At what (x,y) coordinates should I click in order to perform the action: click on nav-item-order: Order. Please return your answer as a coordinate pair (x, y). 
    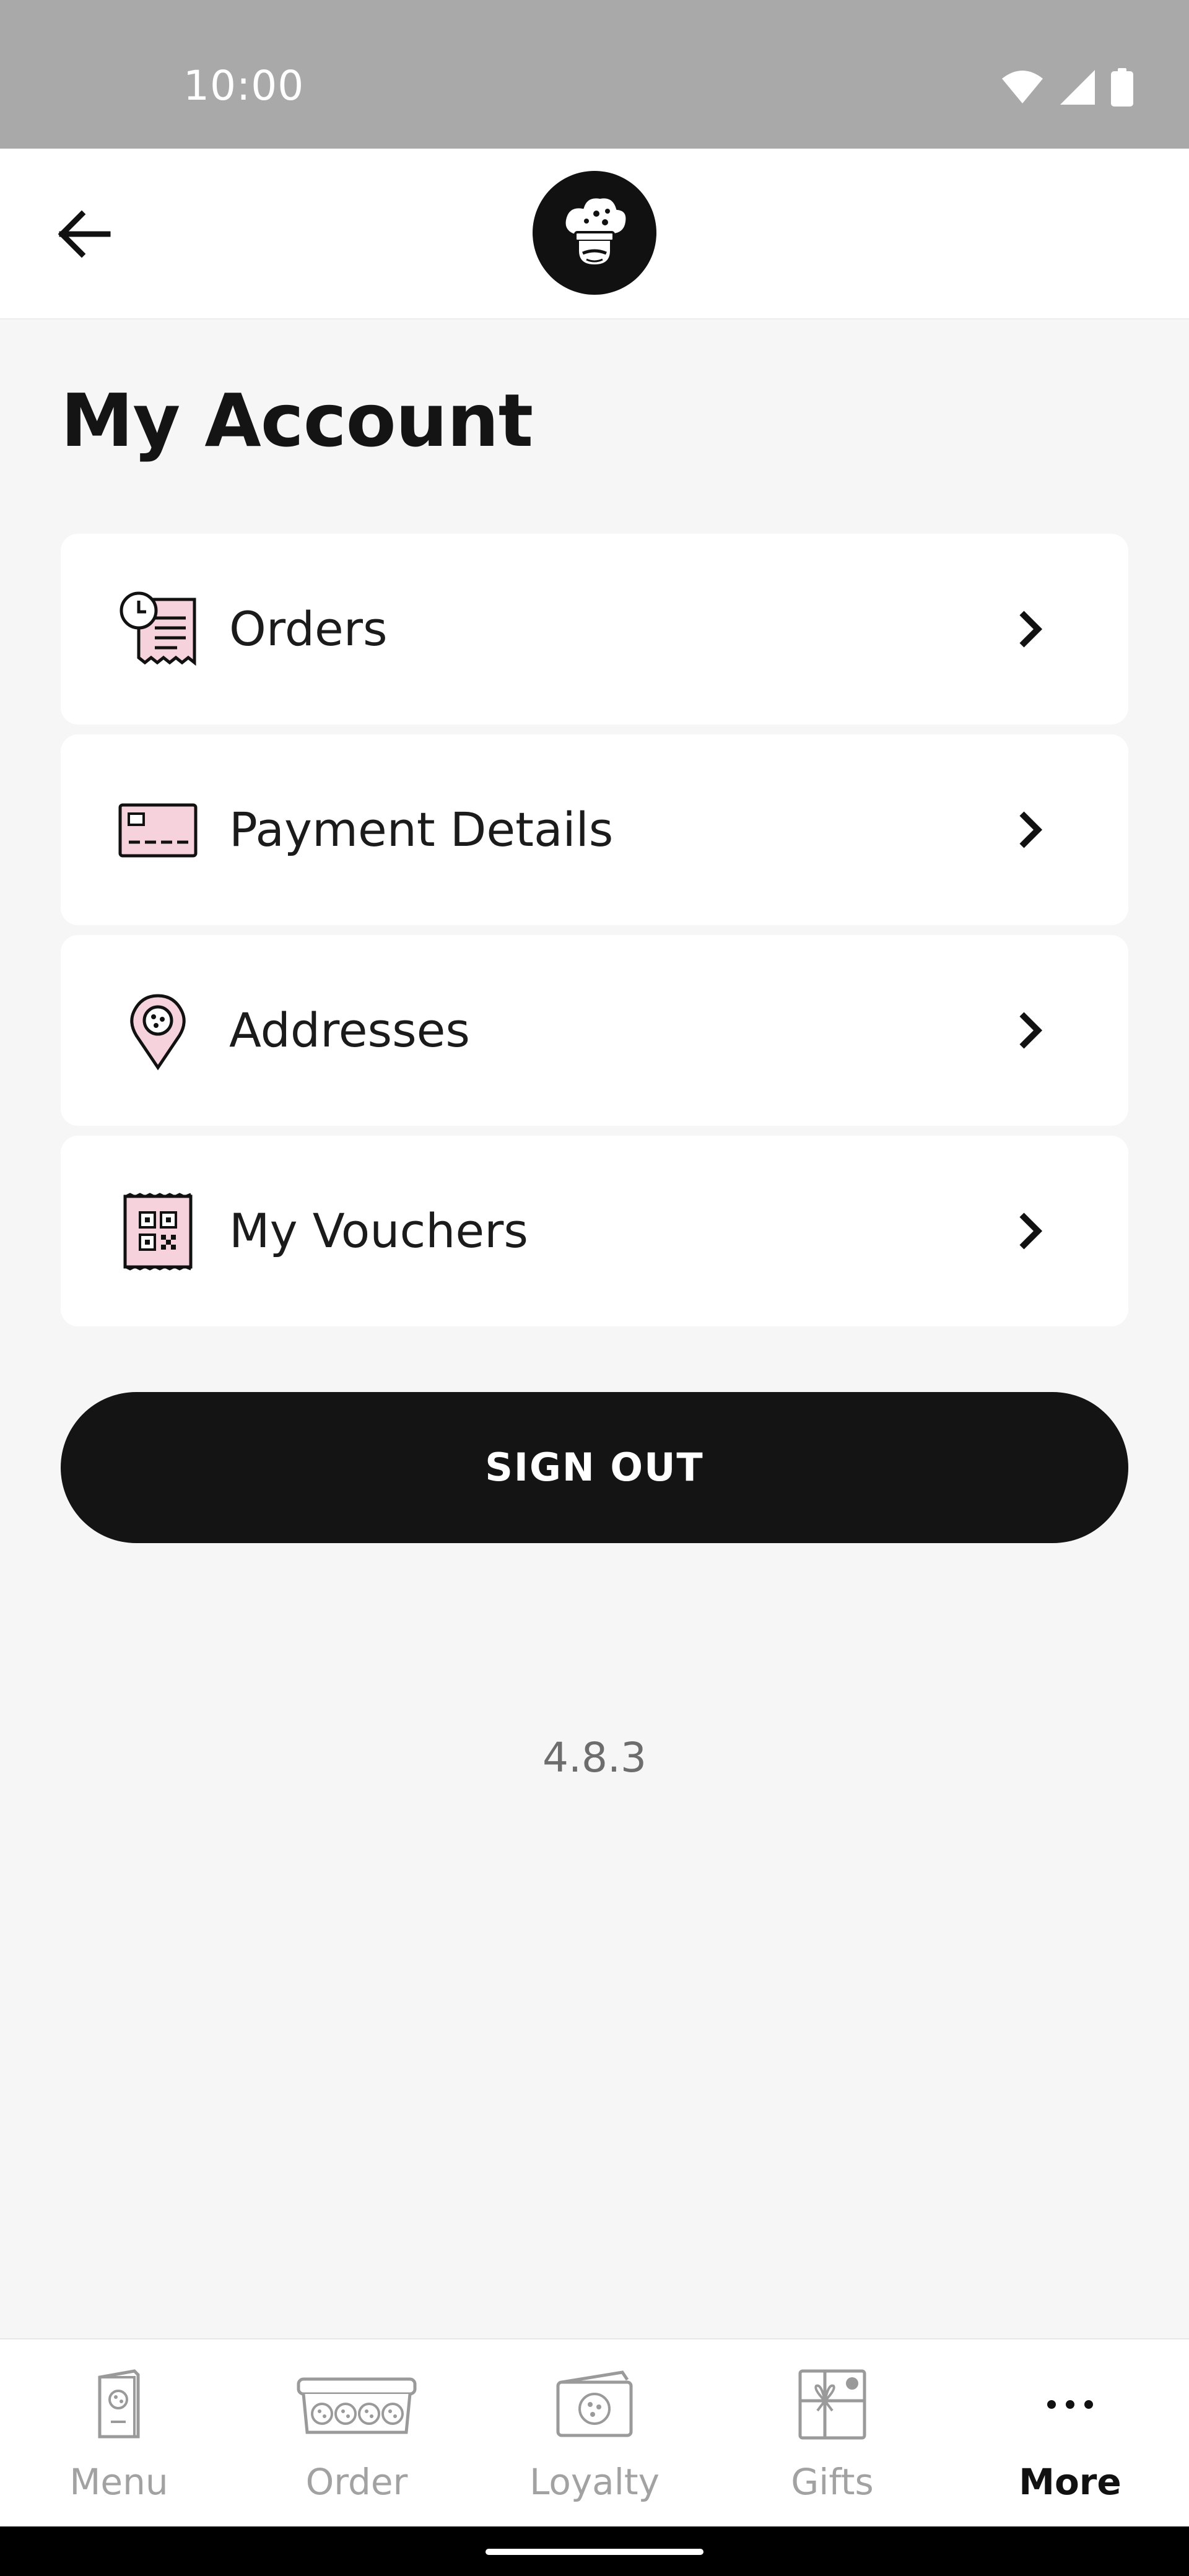
    Looking at the image, I should click on (357, 2433).